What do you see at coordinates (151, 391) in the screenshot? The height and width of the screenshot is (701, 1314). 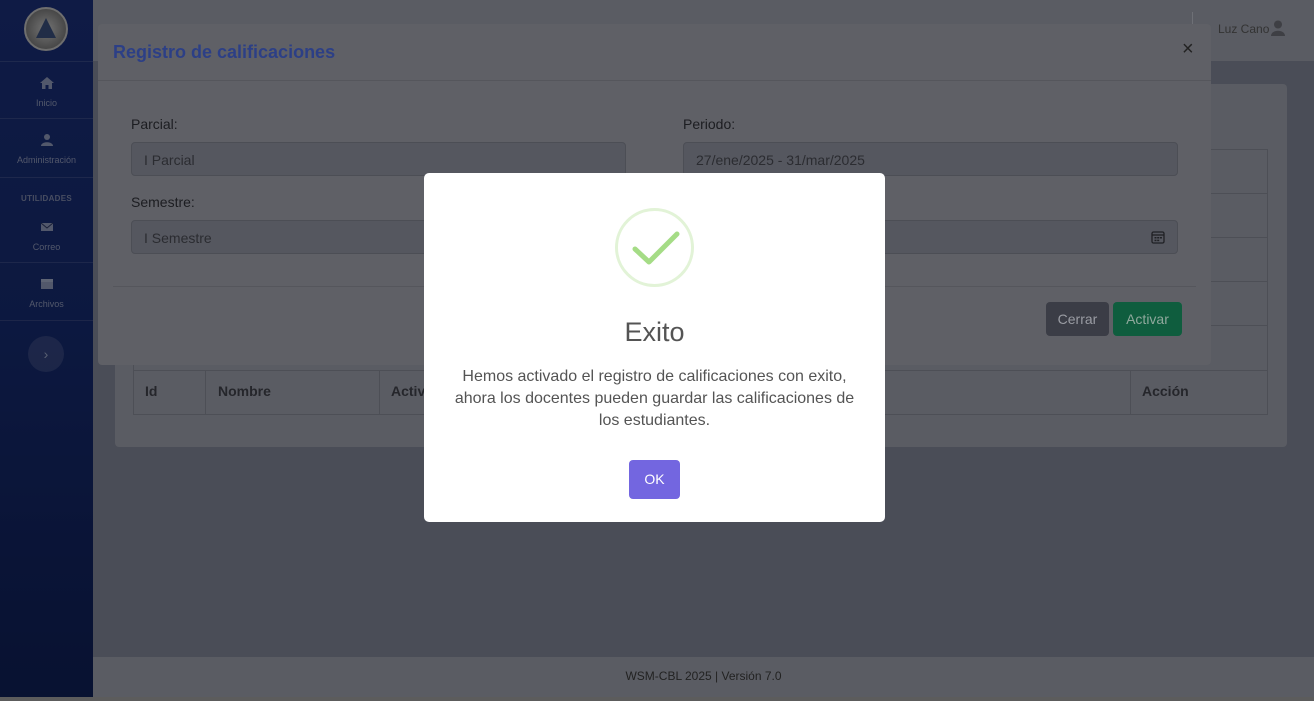 I see `table-header-id: Id` at bounding box center [151, 391].